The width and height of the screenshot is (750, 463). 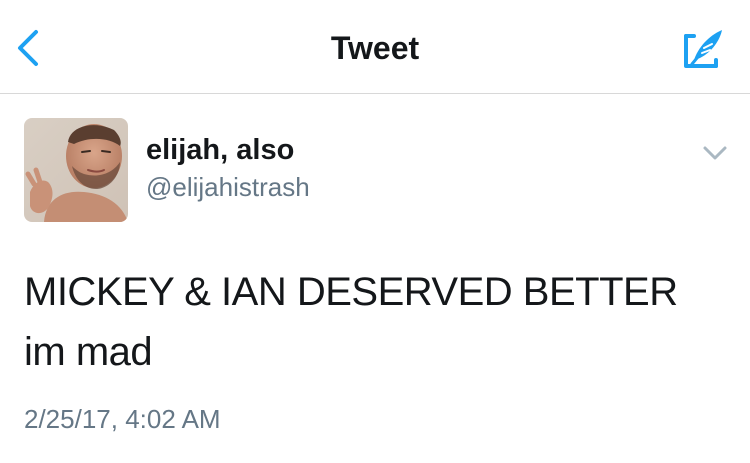 I want to click on compose-tweet-button, so click(x=704, y=50).